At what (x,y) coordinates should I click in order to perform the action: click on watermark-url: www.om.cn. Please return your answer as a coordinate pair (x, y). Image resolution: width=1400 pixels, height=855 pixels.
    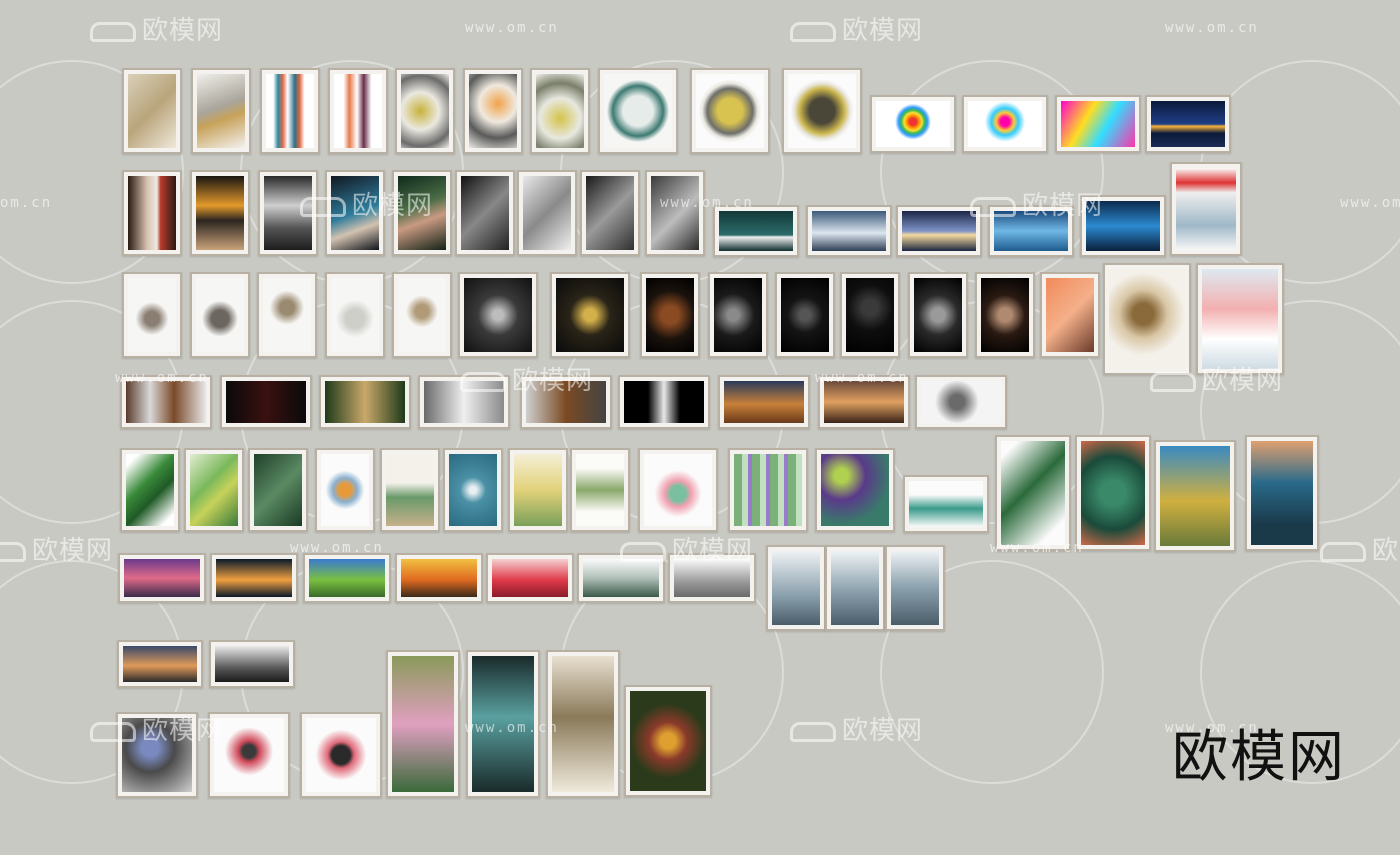
    Looking at the image, I should click on (707, 203).